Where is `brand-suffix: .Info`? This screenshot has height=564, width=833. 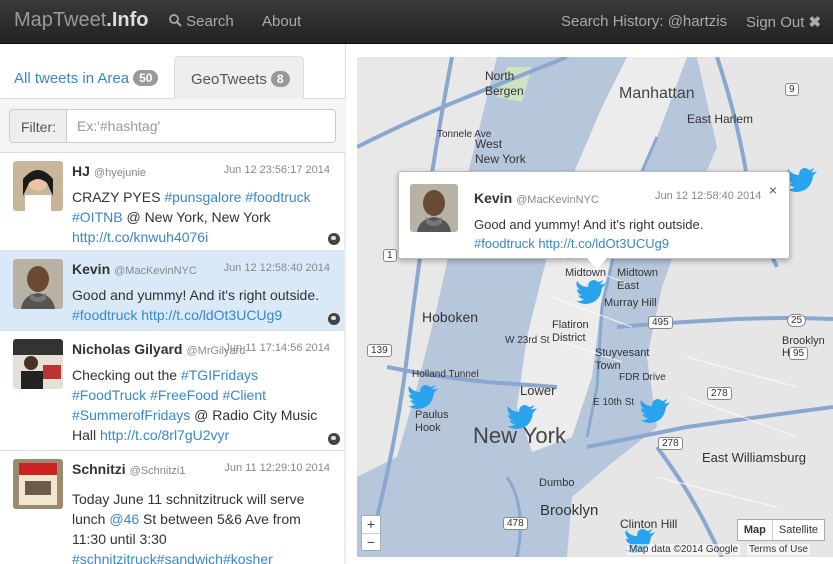
brand-suffix: .Info is located at coordinates (127, 20).